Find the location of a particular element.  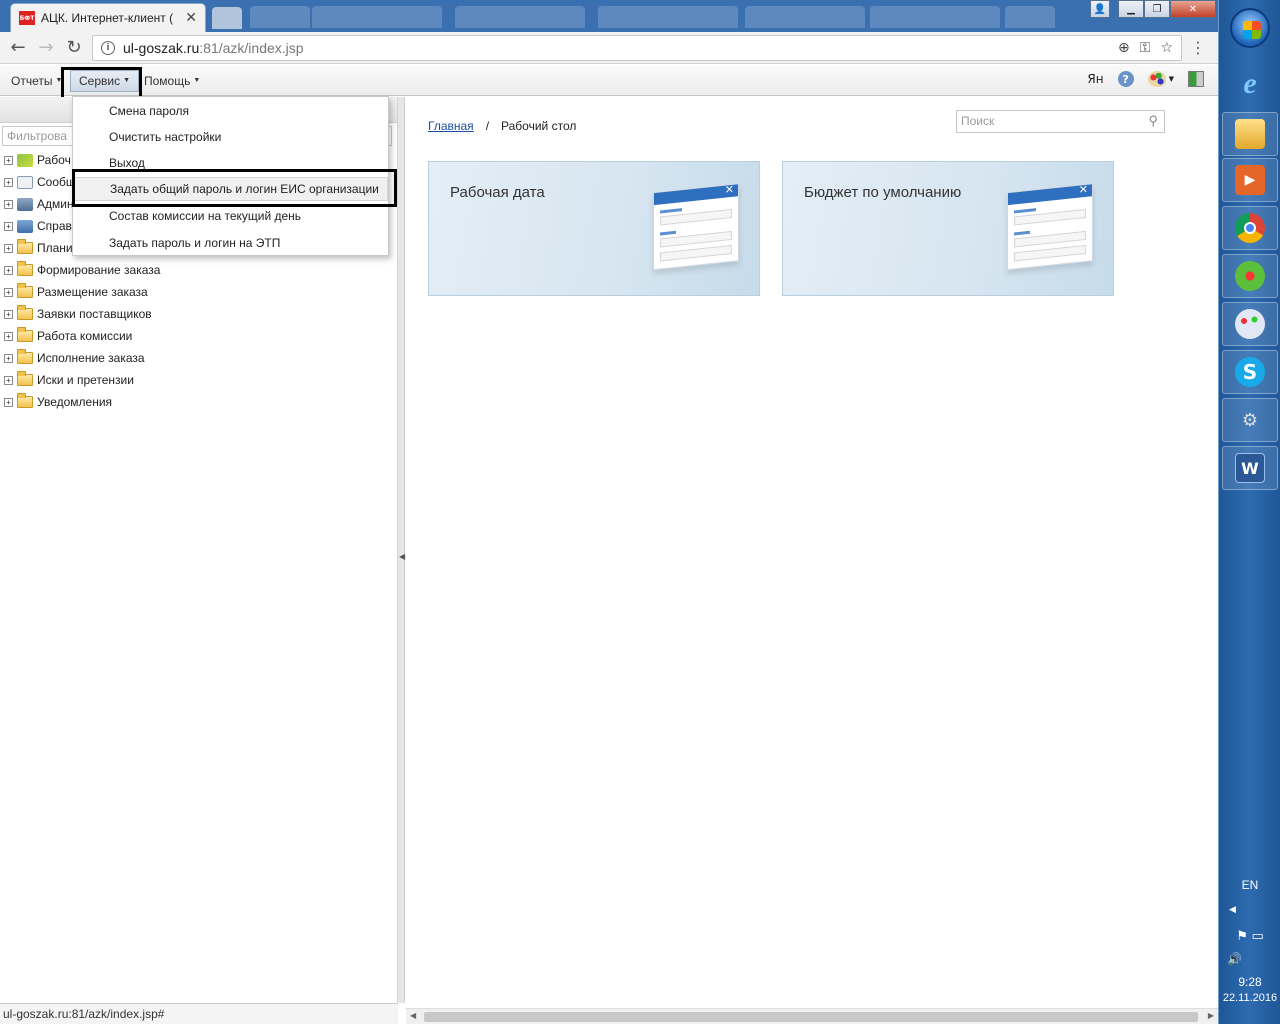

clock-time: 9:28 is located at coordinates (1249, 982).